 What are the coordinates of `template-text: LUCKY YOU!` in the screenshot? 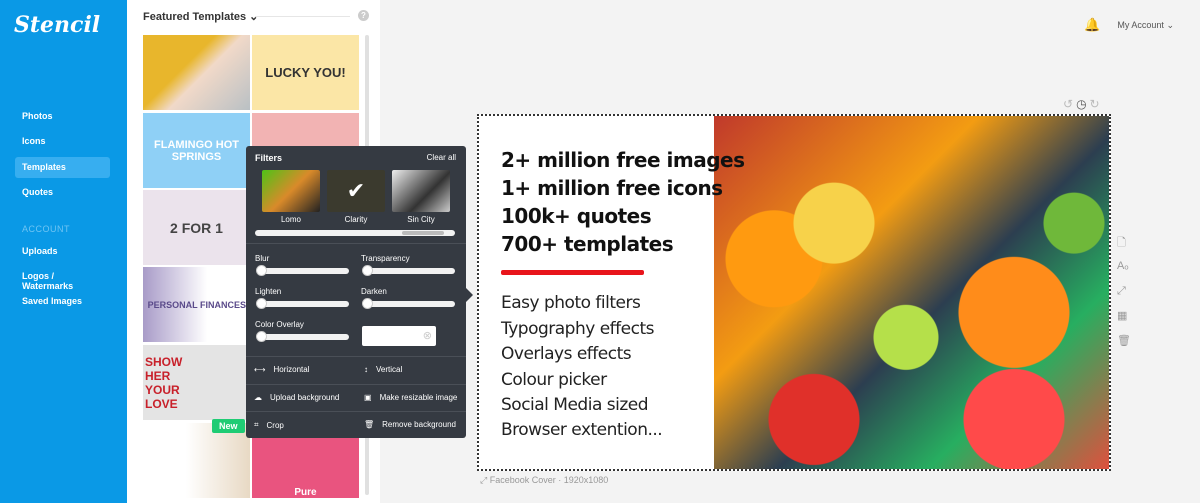 It's located at (305, 72).